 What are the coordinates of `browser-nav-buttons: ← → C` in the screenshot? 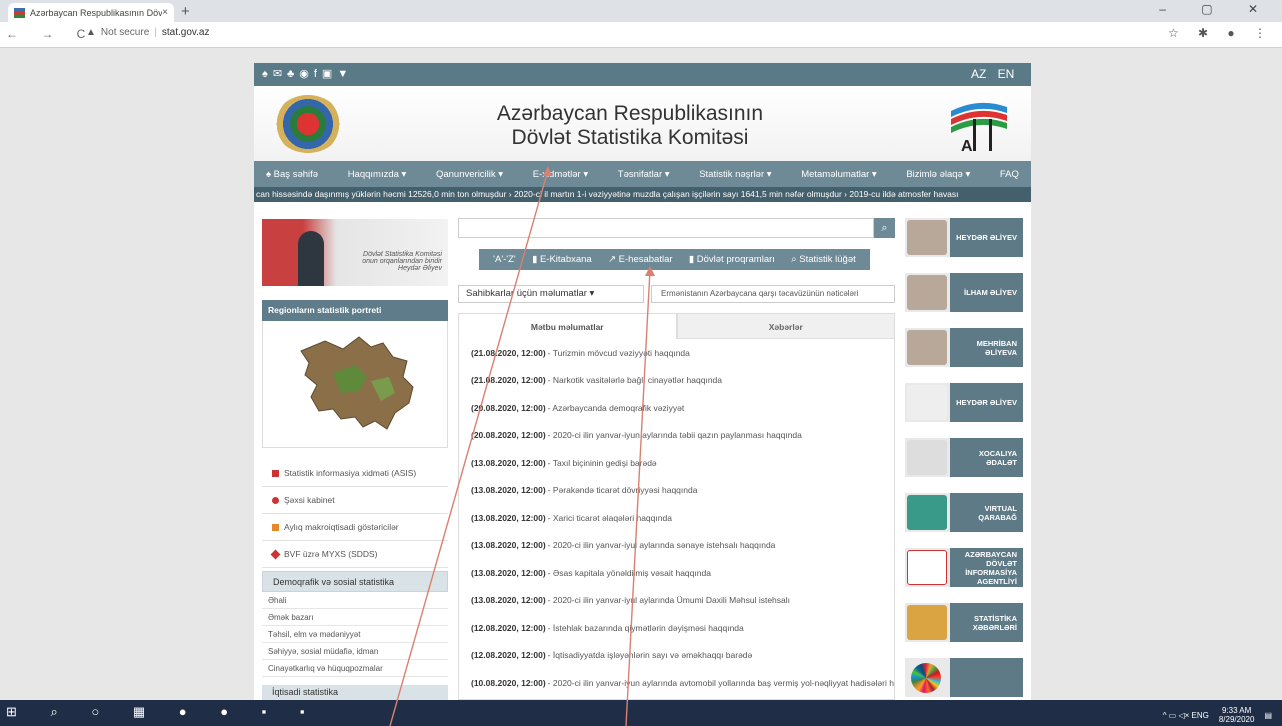 It's located at (50, 34).